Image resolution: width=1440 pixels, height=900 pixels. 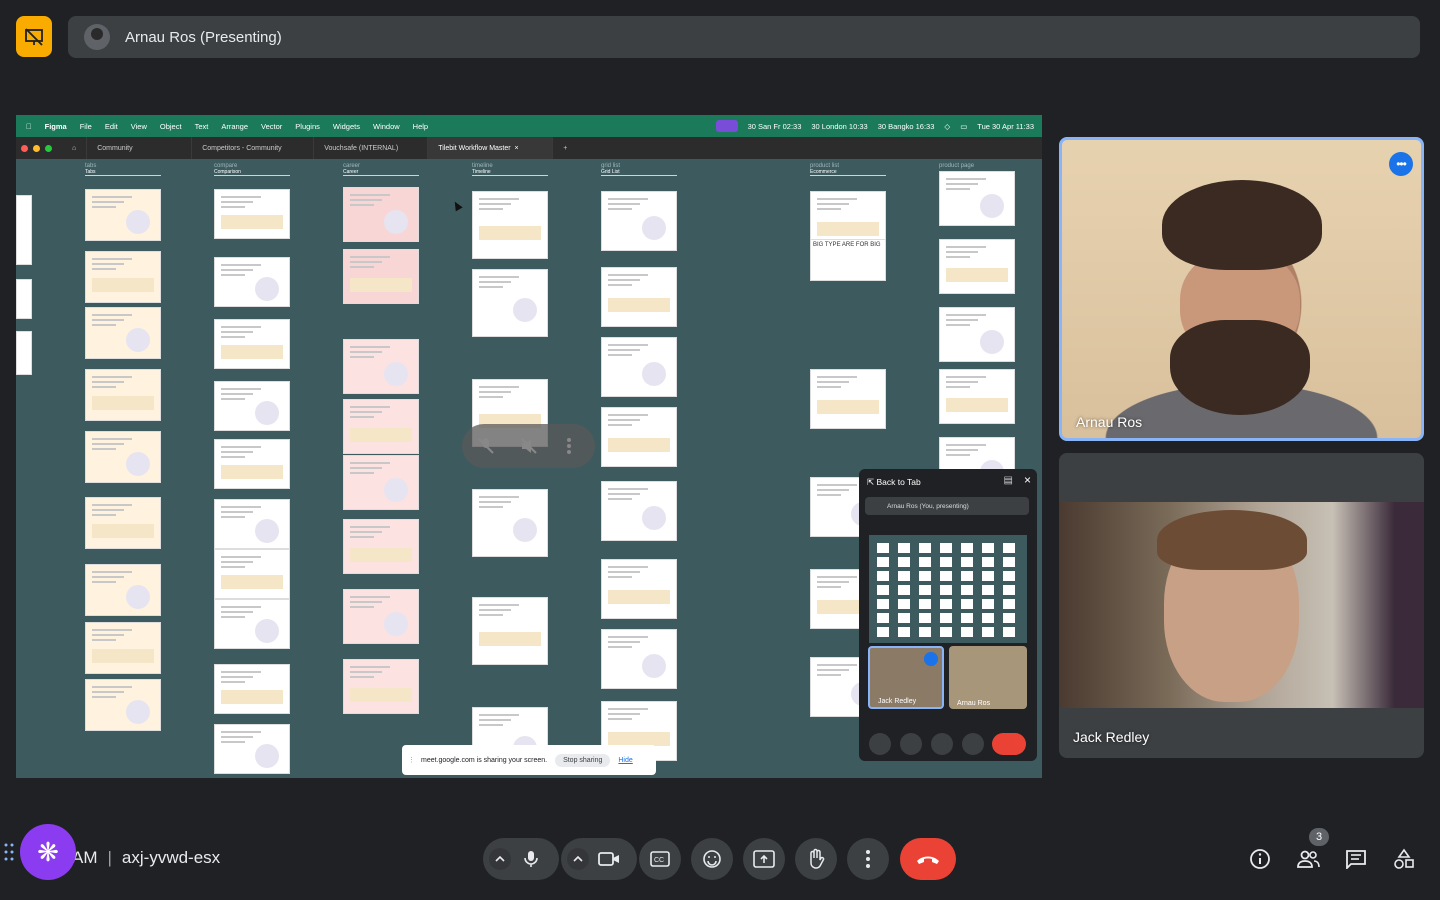 I want to click on activities-shapes-icon, so click(x=1404, y=858).